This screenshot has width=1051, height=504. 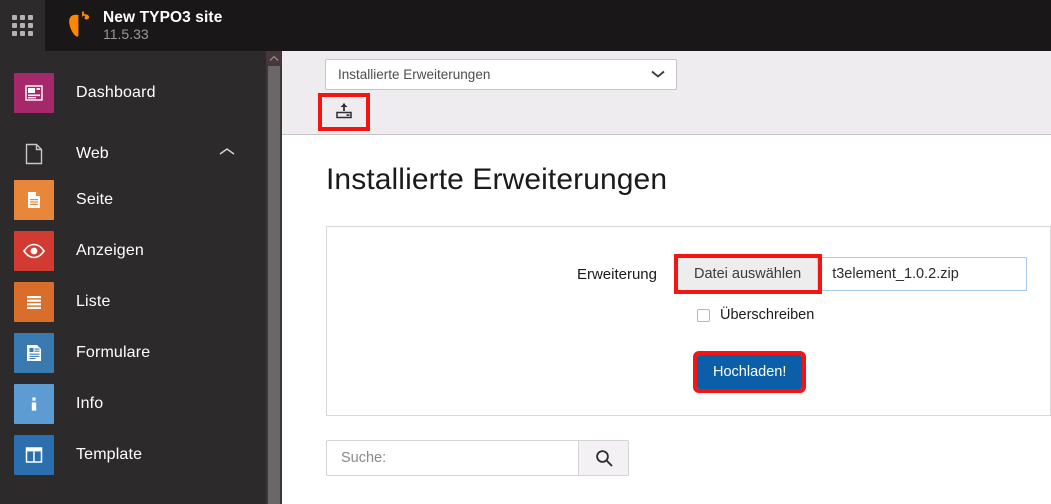 What do you see at coordinates (133, 403) in the screenshot?
I see `sidebar-item-info: Info` at bounding box center [133, 403].